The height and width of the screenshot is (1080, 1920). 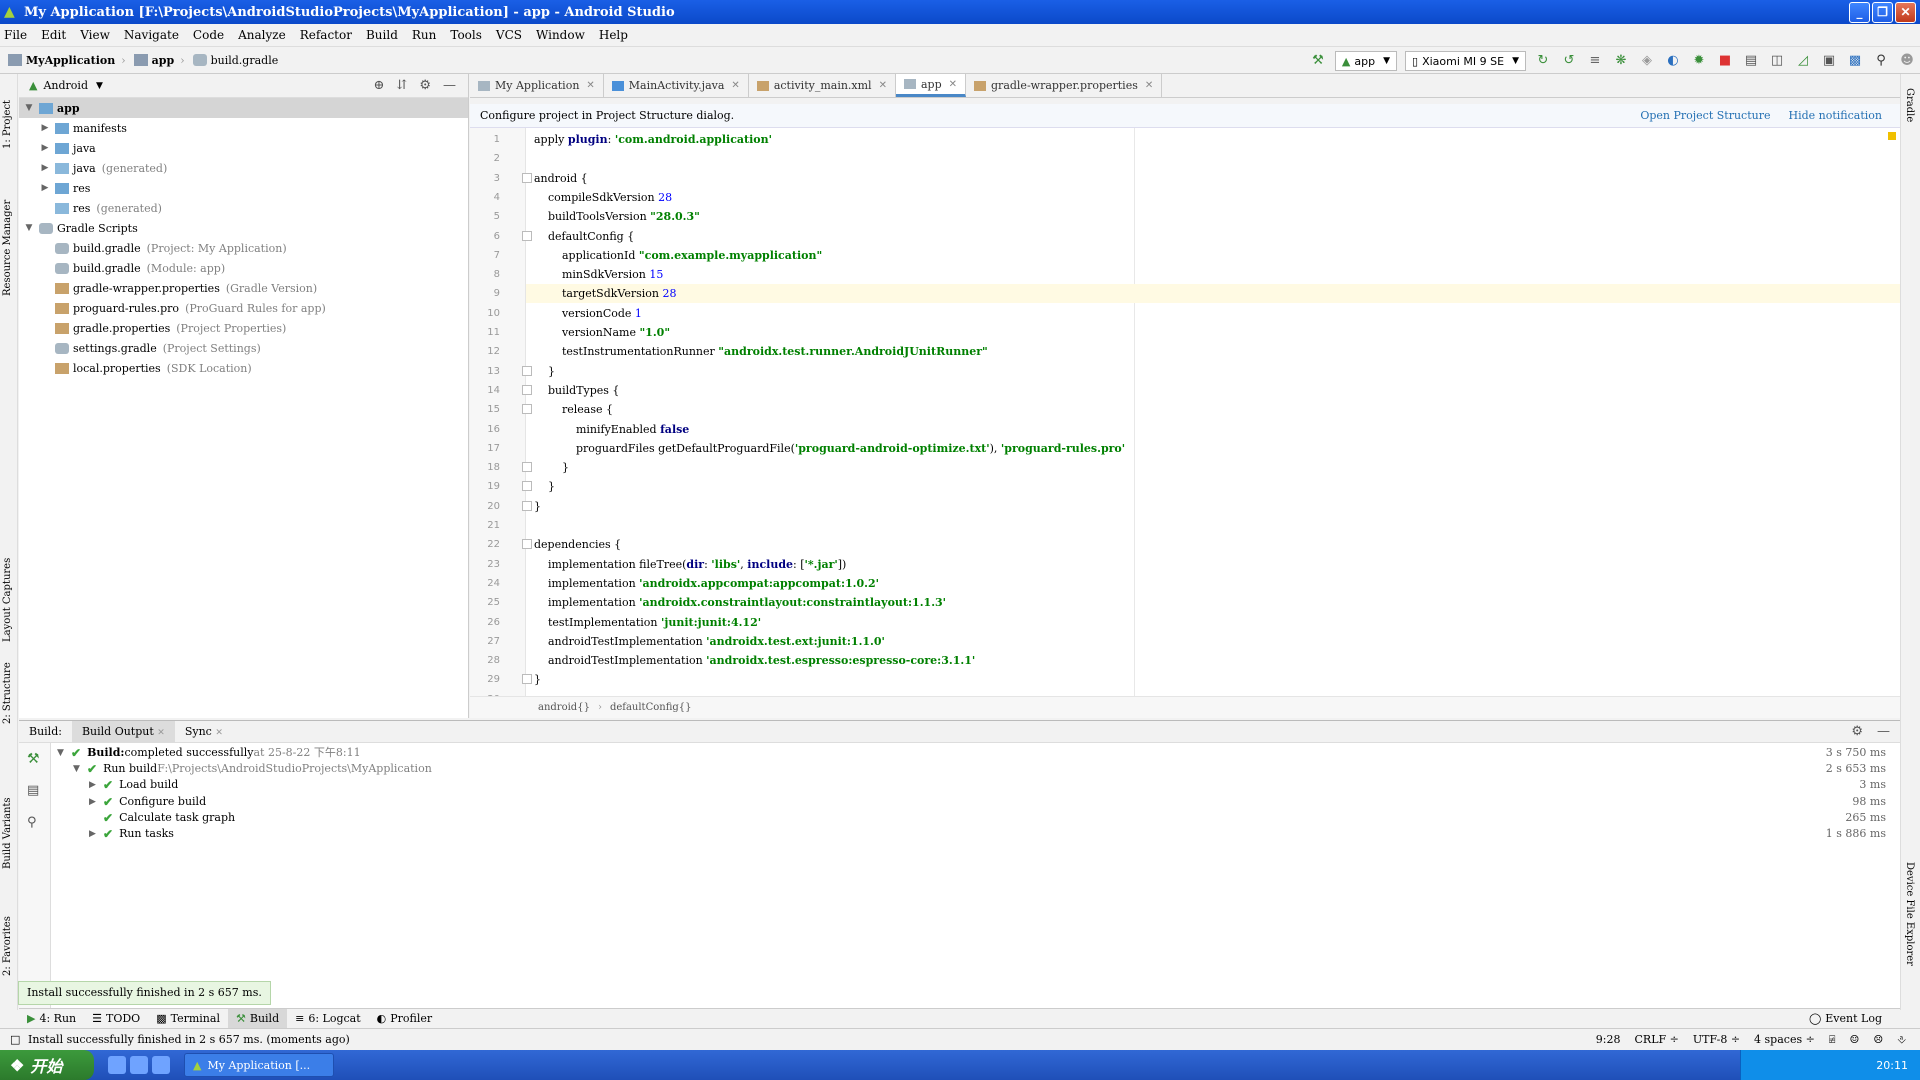 I want to click on tree-item: ▶ manifests, so click(x=243, y=128).